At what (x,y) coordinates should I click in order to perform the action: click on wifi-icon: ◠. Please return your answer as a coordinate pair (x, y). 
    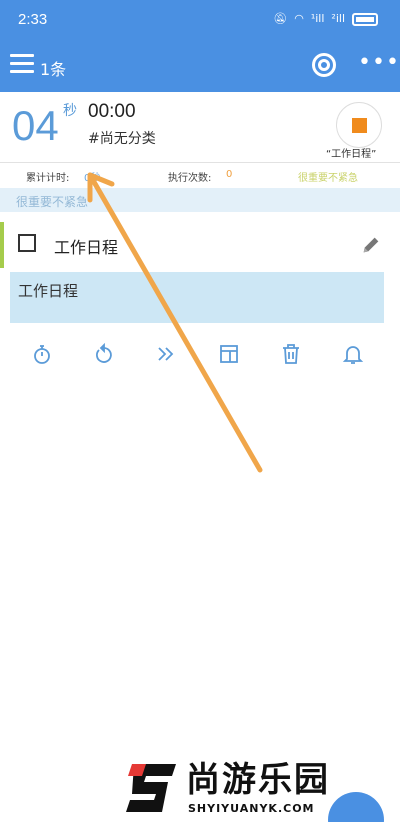
    Looking at the image, I should click on (299, 18).